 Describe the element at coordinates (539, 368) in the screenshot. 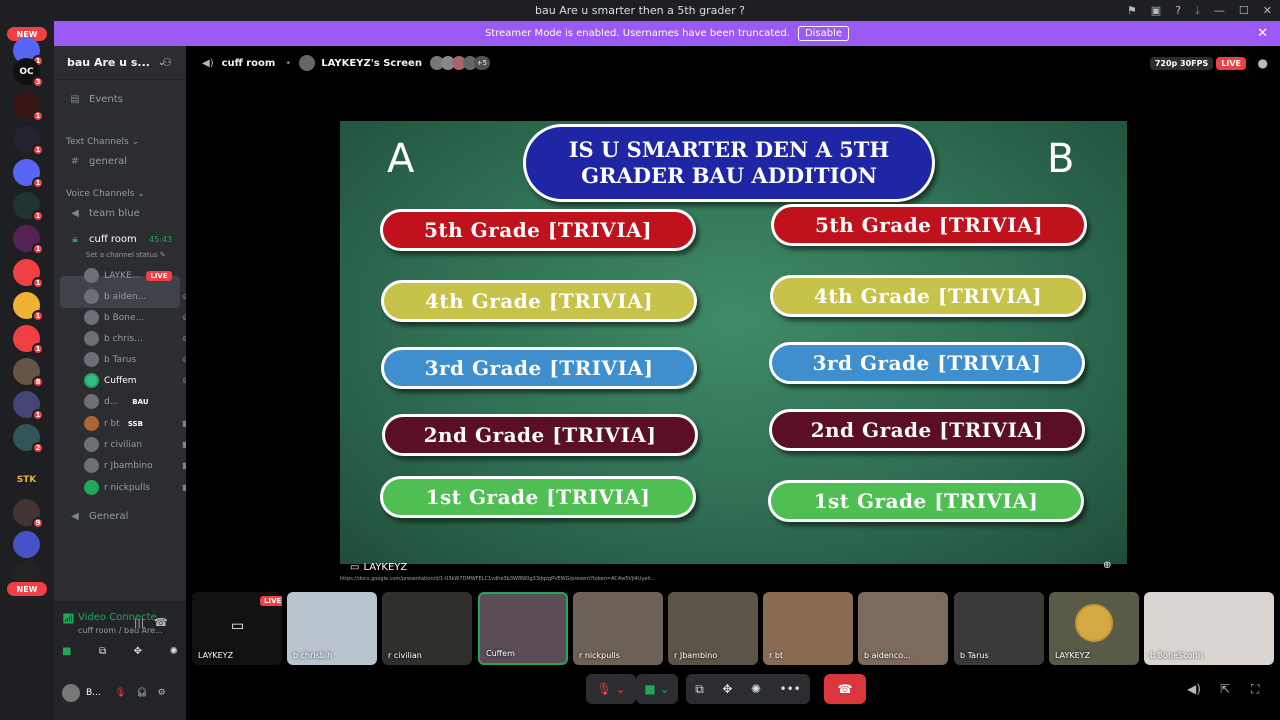

I see `left-3rd-grade-button: 3rd Grade [TRIVIA]` at that location.